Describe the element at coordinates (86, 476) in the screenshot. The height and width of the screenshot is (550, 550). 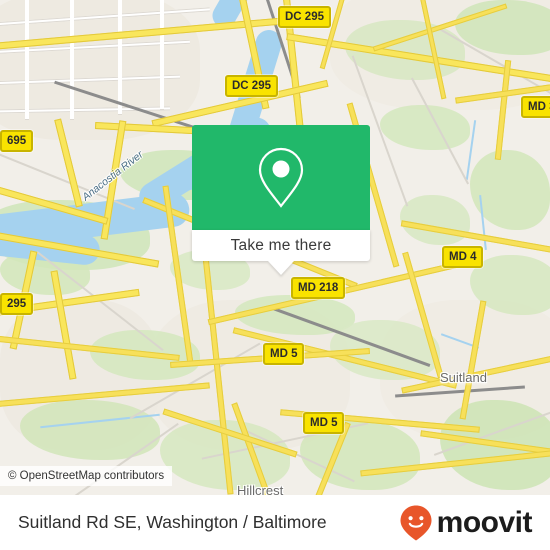
I see `osm-attribution: © OpenStreetMap contributors` at that location.